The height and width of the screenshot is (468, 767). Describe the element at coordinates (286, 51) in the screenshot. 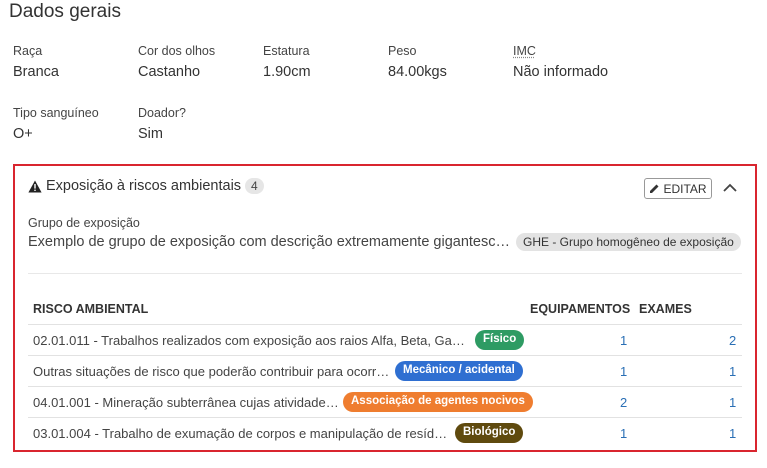

I see `field-label: Estatura` at that location.